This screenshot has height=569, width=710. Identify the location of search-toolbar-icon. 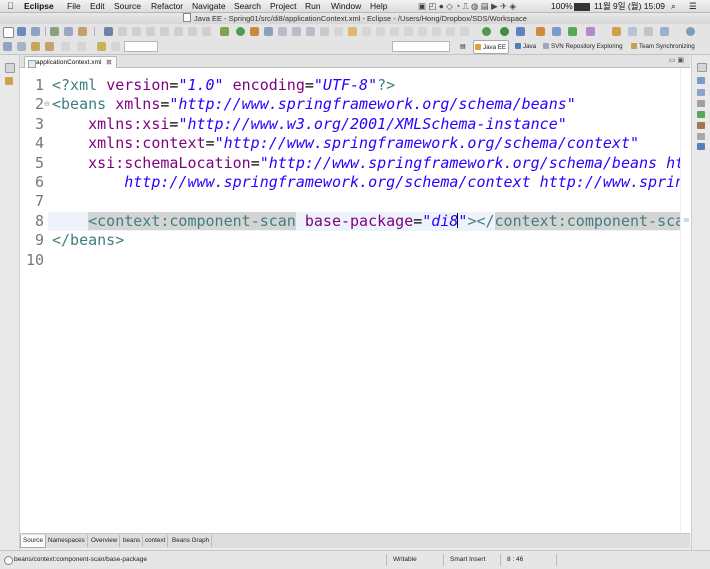
(408, 31).